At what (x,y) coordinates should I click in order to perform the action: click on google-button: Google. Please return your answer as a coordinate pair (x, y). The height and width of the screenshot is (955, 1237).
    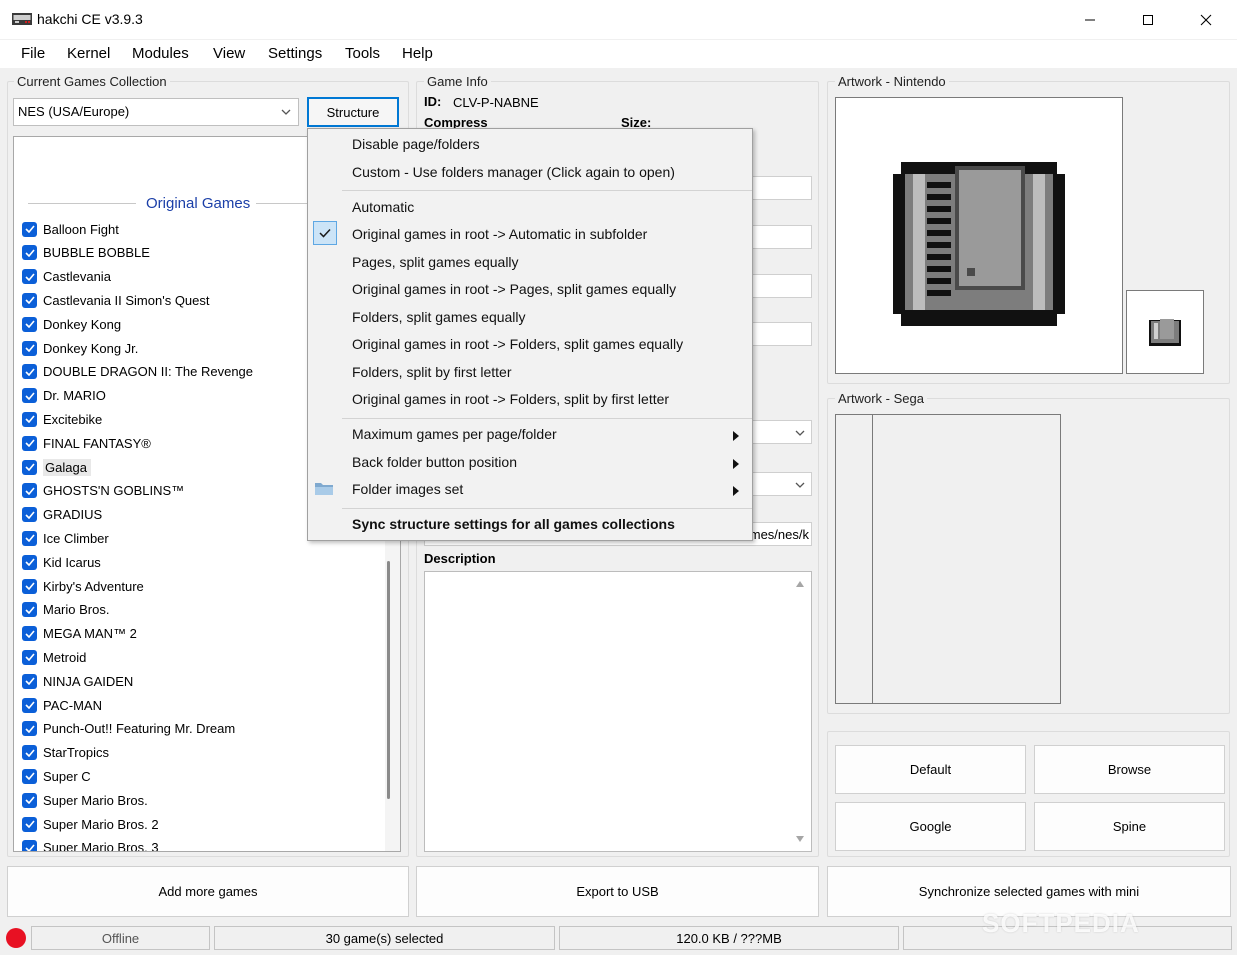
    Looking at the image, I should click on (930, 826).